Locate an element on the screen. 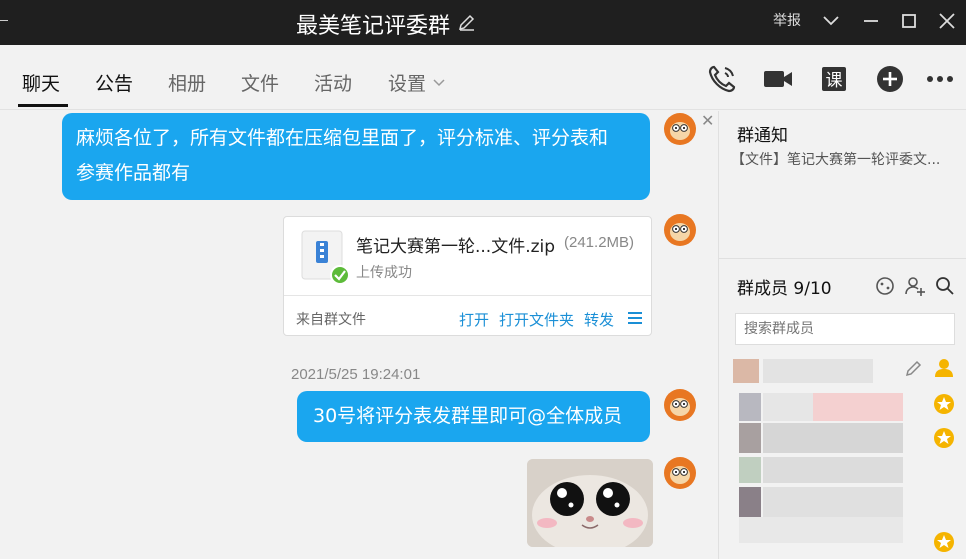 The height and width of the screenshot is (559, 966). phone-icon is located at coordinates (722, 79).